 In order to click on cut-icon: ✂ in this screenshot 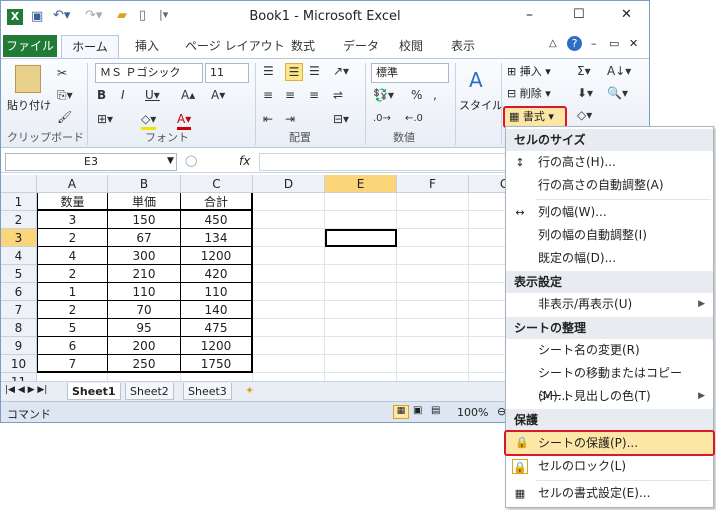, I will do `click(62, 73)`.